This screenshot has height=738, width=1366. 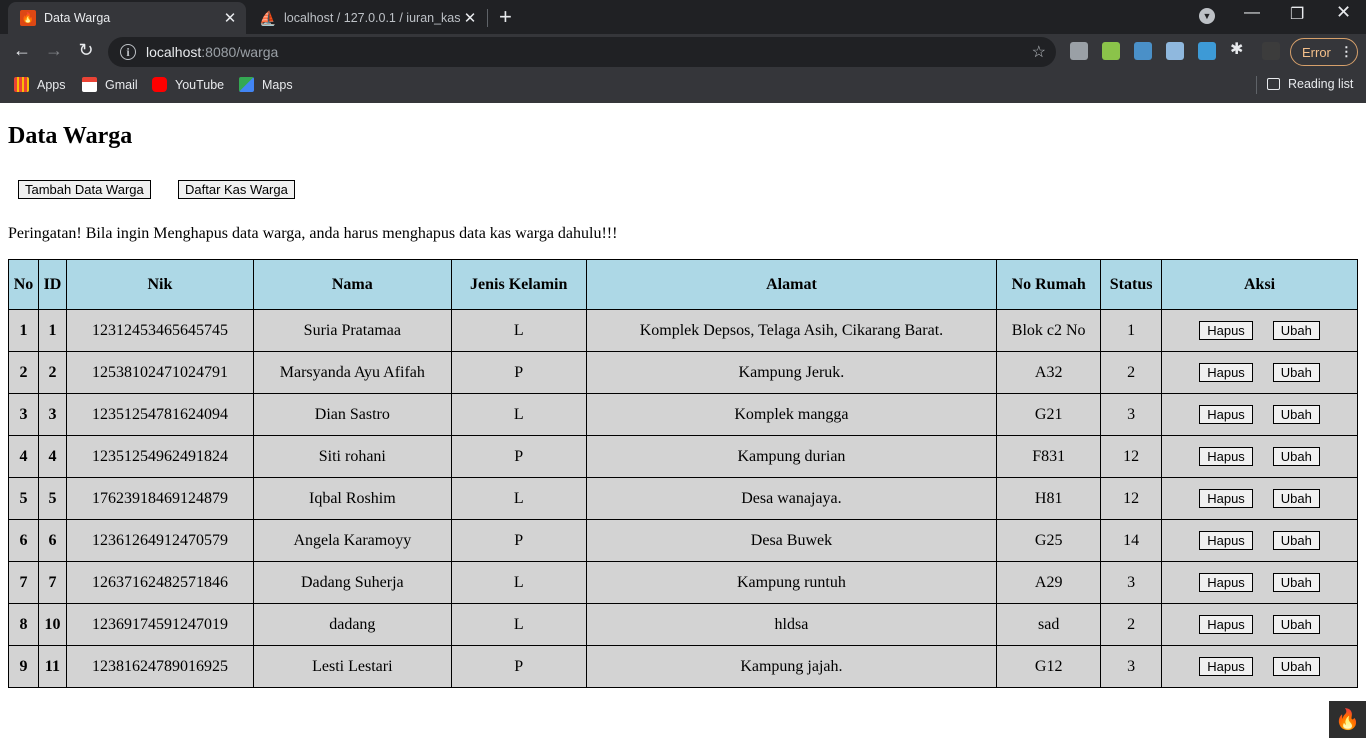 What do you see at coordinates (1131, 284) in the screenshot?
I see `col-header-status: Status` at bounding box center [1131, 284].